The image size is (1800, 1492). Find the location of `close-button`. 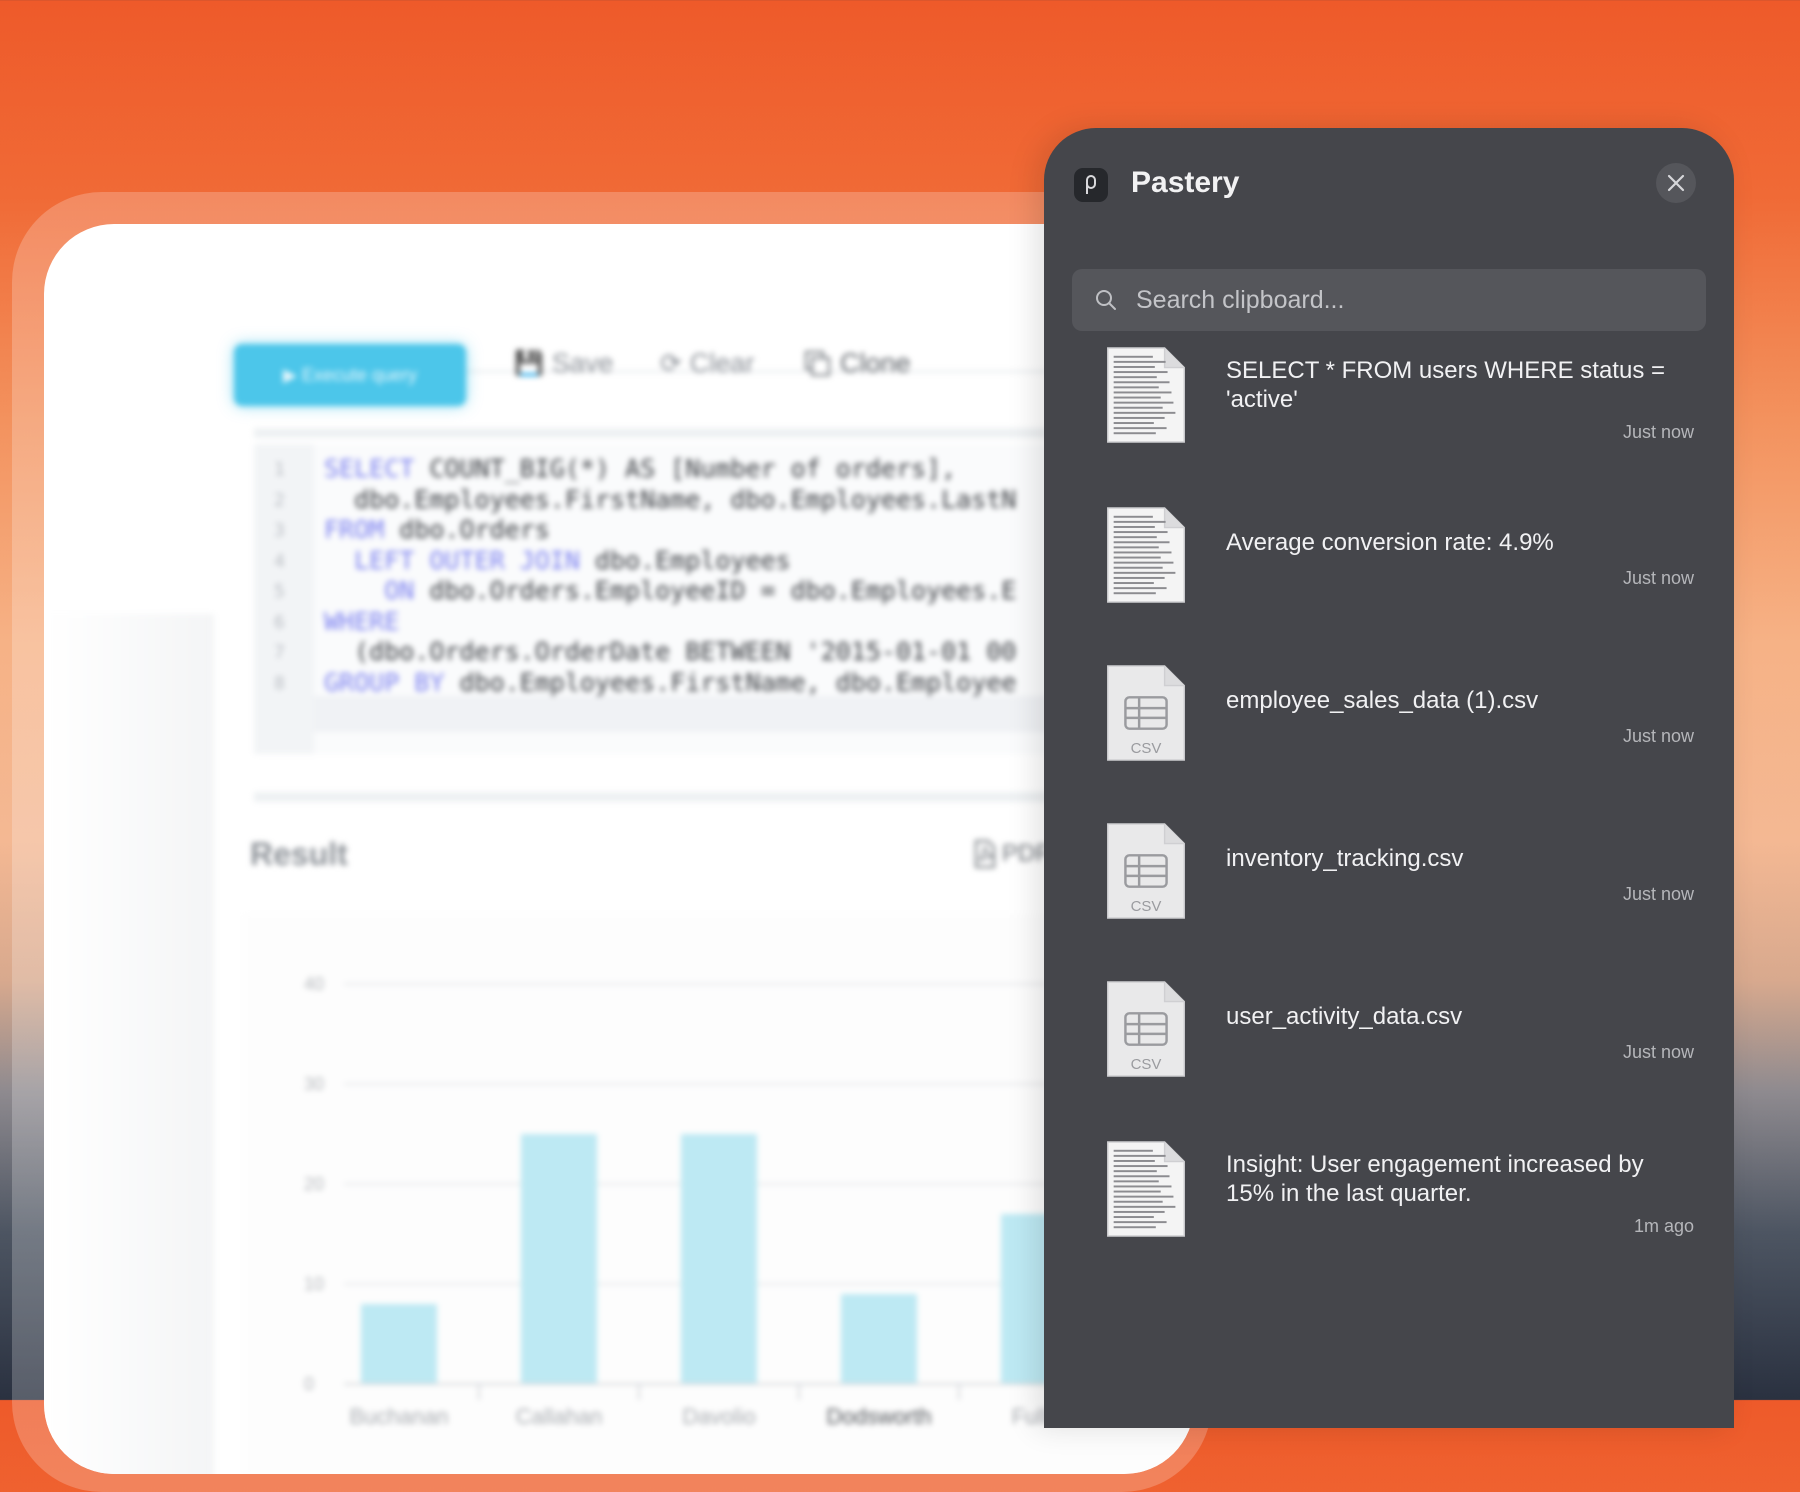

close-button is located at coordinates (1676, 183).